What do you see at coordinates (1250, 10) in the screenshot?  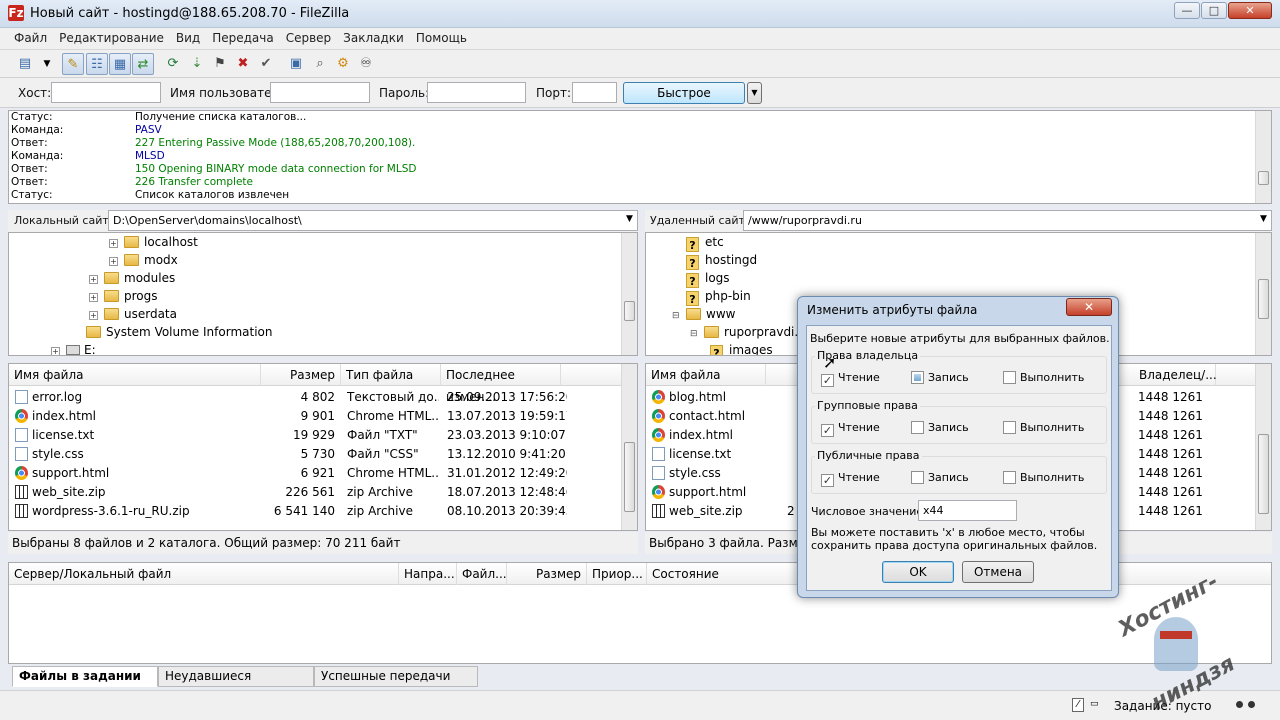 I see `close-button: ✕` at bounding box center [1250, 10].